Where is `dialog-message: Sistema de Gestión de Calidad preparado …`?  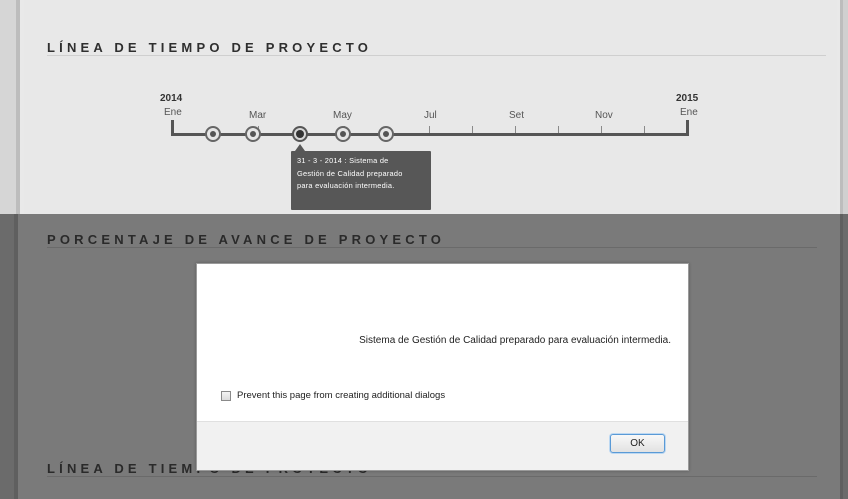
dialog-message: Sistema de Gestión de Calidad preparado … is located at coordinates (515, 340).